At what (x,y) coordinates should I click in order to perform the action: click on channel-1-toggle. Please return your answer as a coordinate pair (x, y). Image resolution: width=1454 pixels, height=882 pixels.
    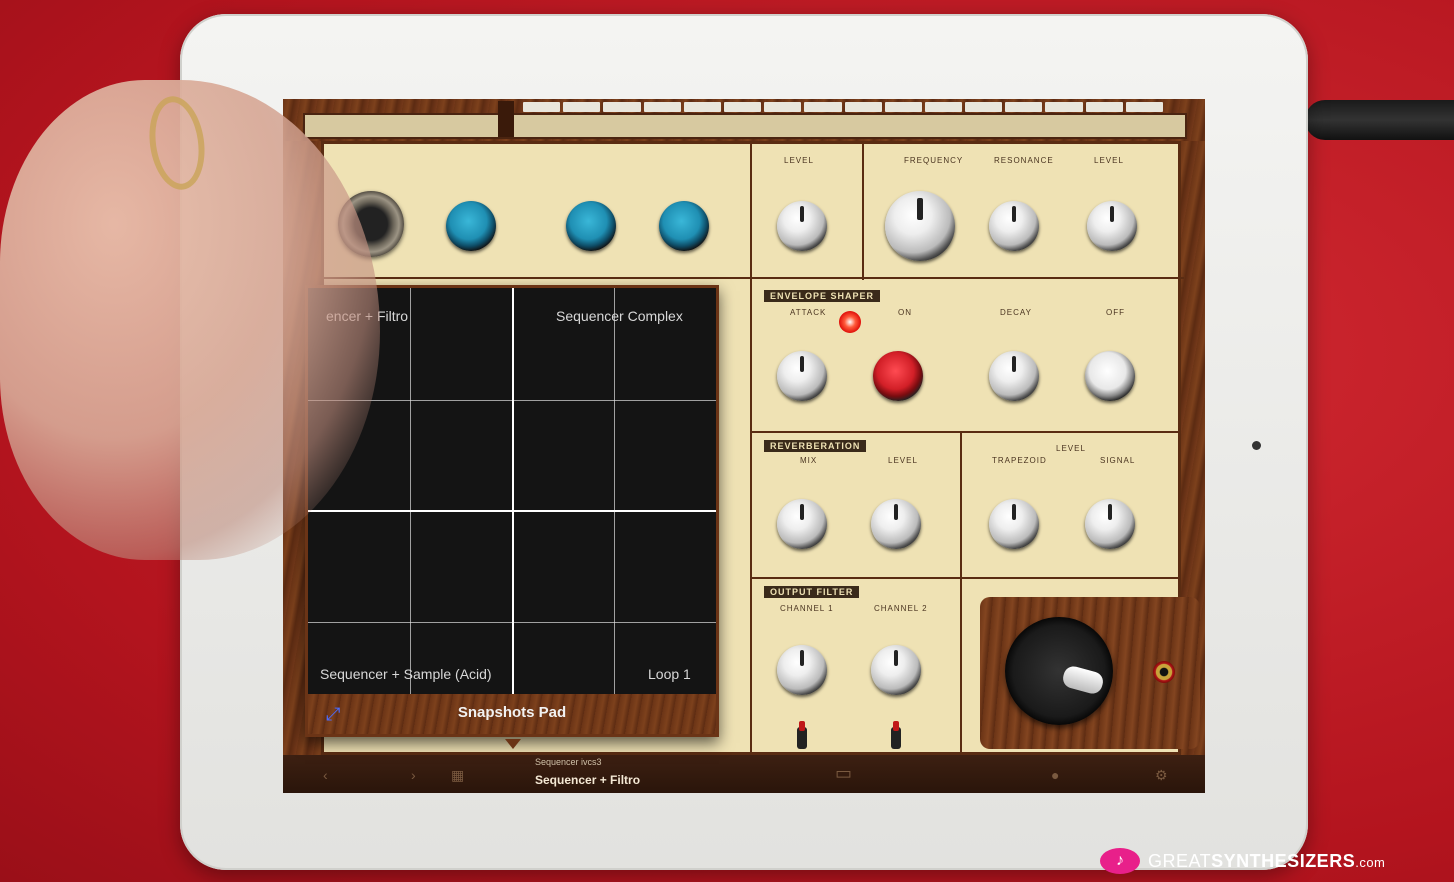
    Looking at the image, I should click on (802, 735).